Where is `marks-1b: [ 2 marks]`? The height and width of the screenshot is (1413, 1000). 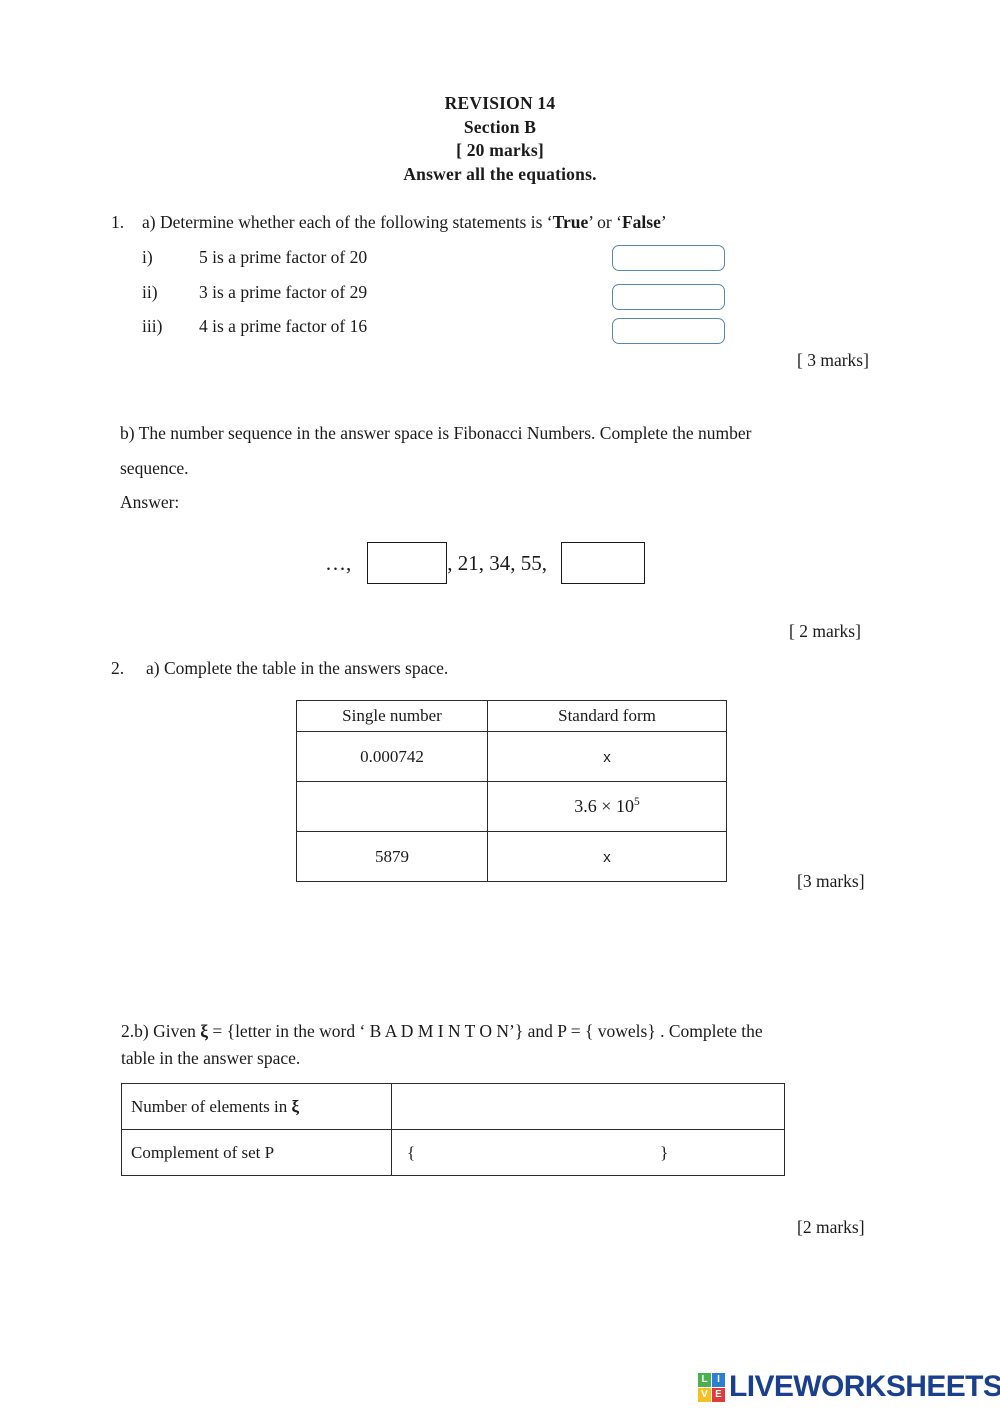 marks-1b: [ 2 marks] is located at coordinates (825, 631).